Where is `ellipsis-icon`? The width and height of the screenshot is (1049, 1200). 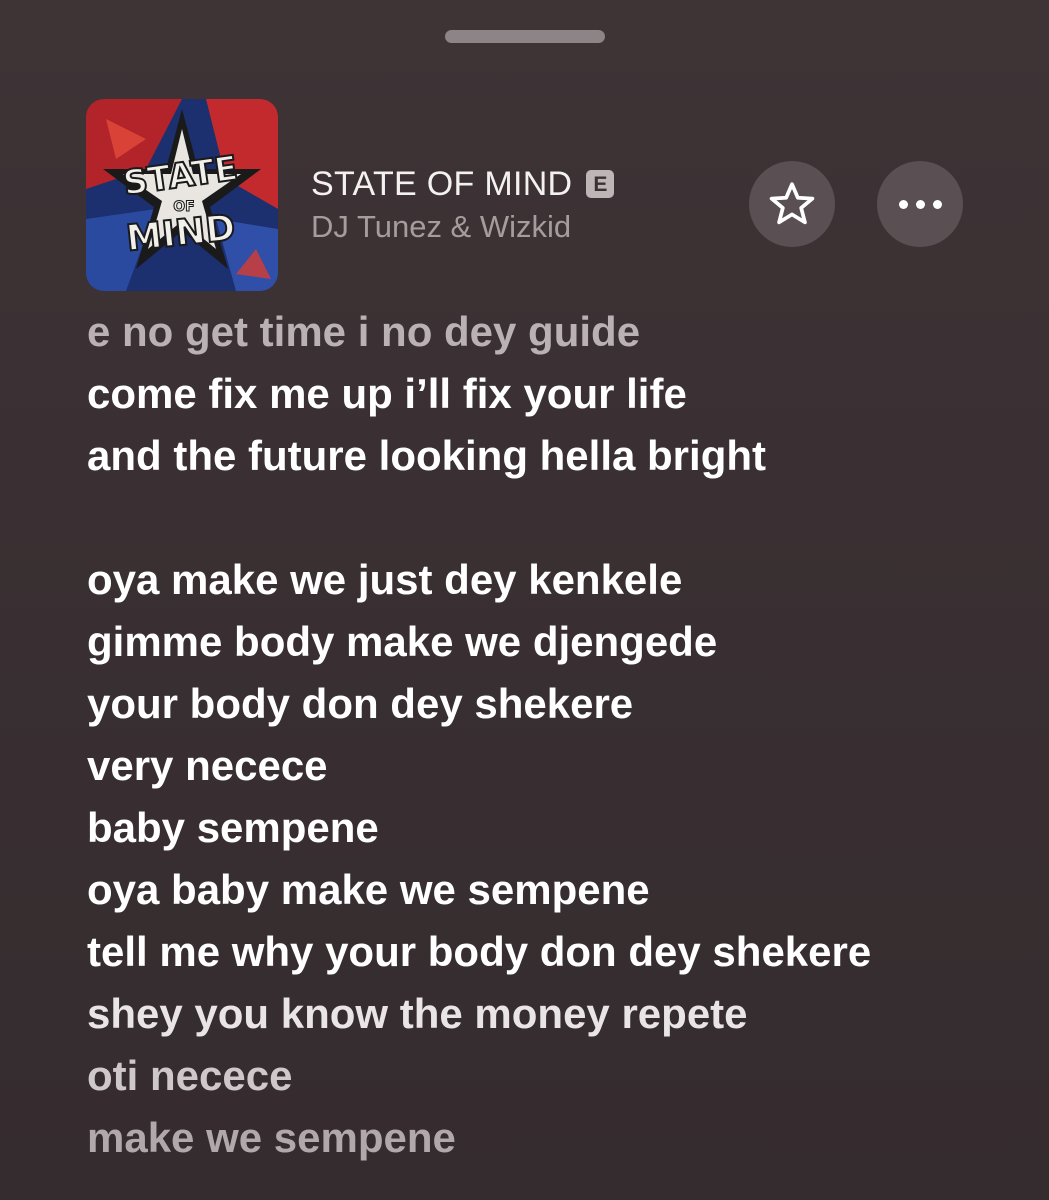 ellipsis-icon is located at coordinates (920, 204).